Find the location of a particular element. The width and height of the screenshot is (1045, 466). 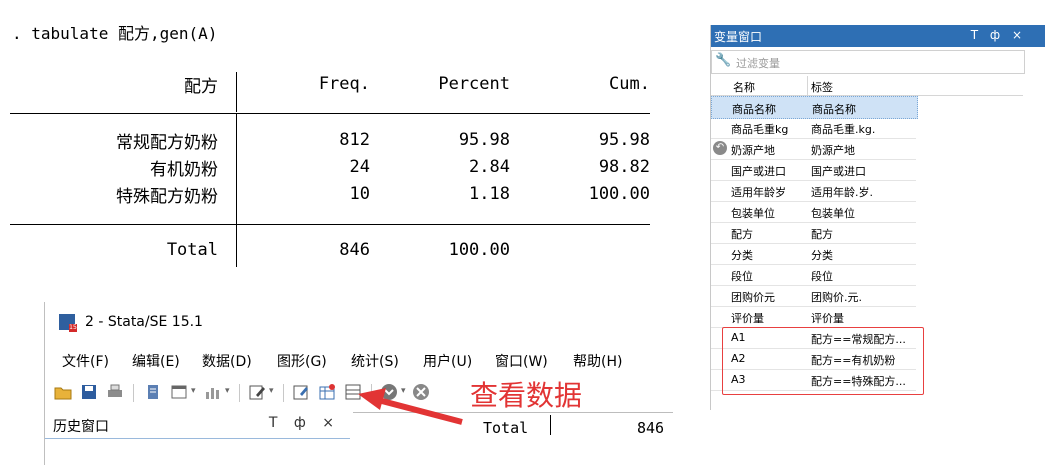

data-browser-icon is located at coordinates (327, 392).